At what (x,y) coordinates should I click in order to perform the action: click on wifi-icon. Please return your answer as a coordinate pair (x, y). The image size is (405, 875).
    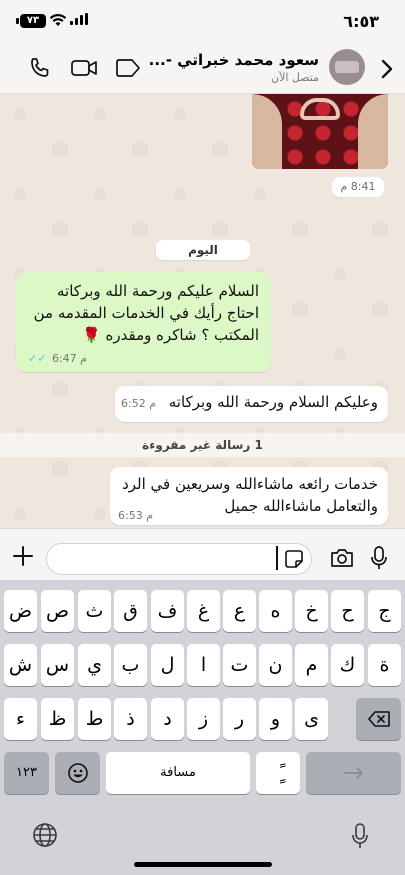
    Looking at the image, I should click on (58, 20).